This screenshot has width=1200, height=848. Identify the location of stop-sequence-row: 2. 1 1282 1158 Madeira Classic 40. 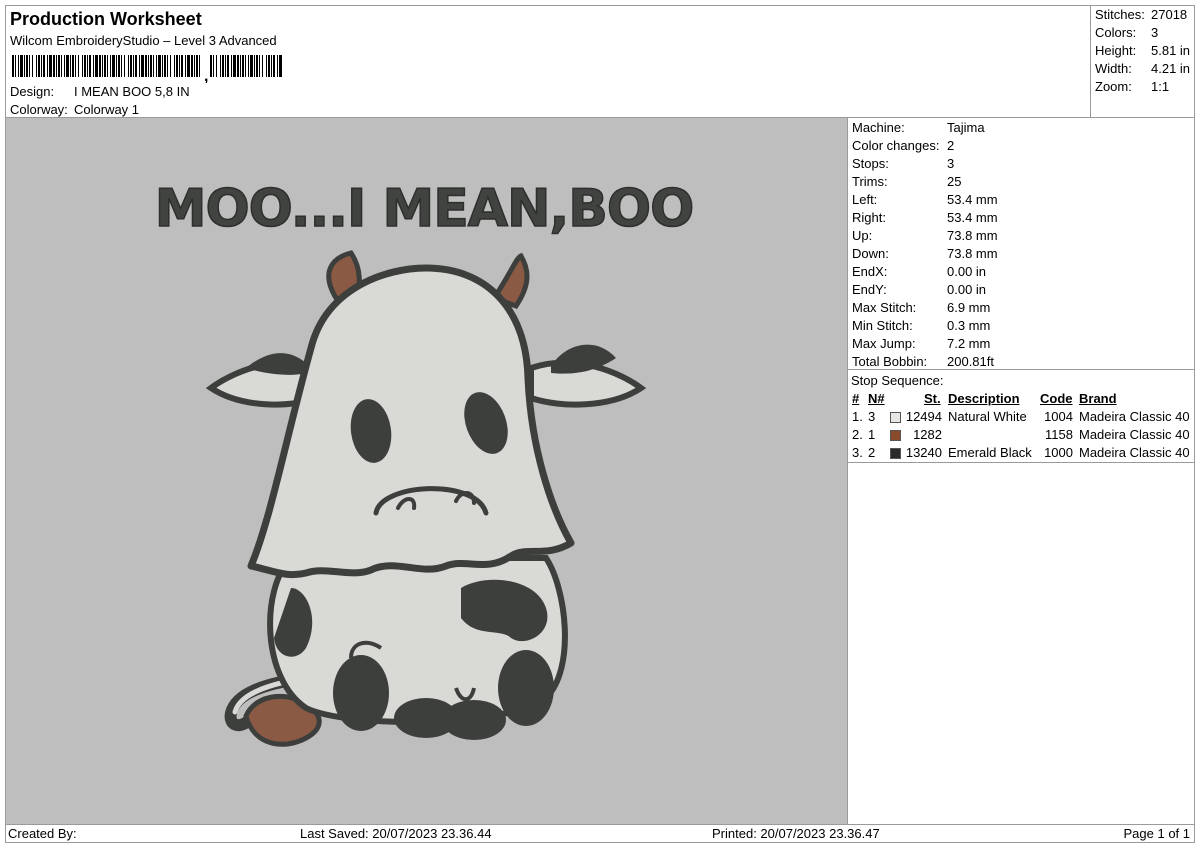
(1021, 436).